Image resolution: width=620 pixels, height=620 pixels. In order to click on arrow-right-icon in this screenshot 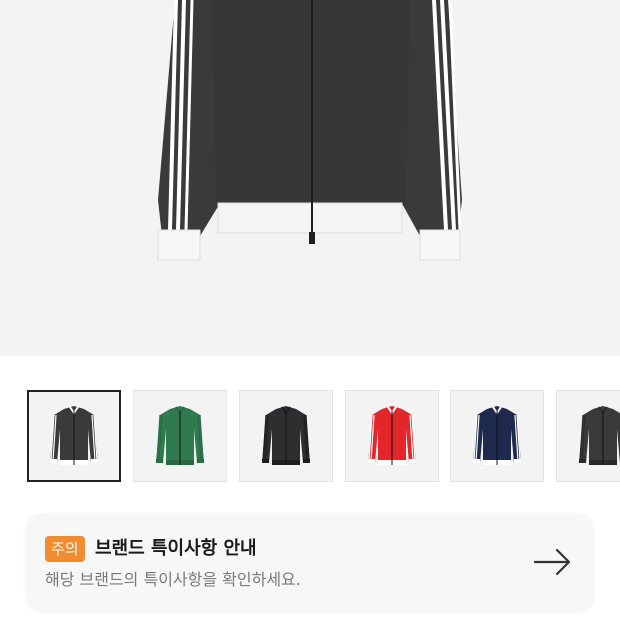, I will do `click(553, 562)`.